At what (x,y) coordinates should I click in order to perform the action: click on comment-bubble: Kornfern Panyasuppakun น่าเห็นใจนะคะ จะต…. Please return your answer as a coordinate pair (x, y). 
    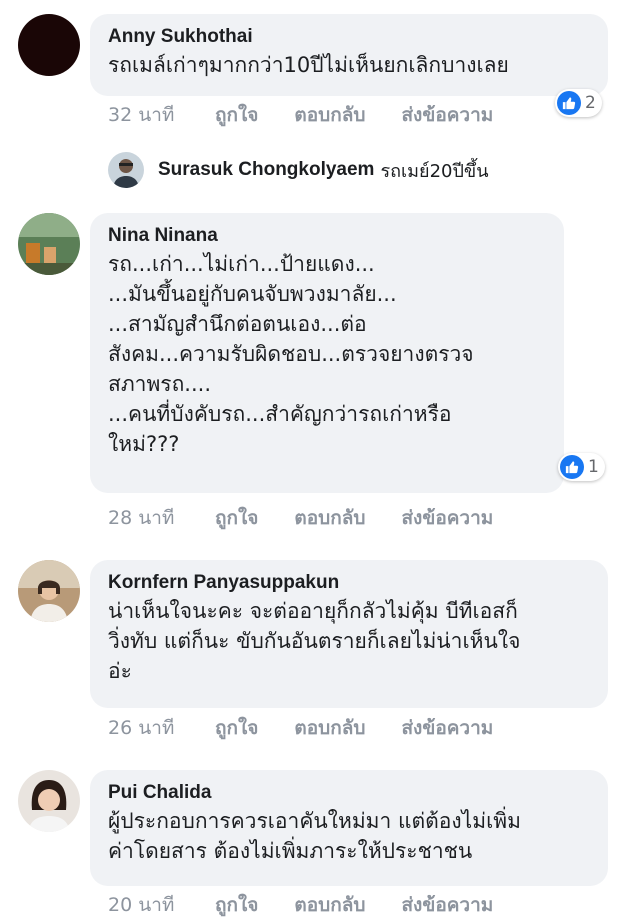
    Looking at the image, I should click on (349, 634).